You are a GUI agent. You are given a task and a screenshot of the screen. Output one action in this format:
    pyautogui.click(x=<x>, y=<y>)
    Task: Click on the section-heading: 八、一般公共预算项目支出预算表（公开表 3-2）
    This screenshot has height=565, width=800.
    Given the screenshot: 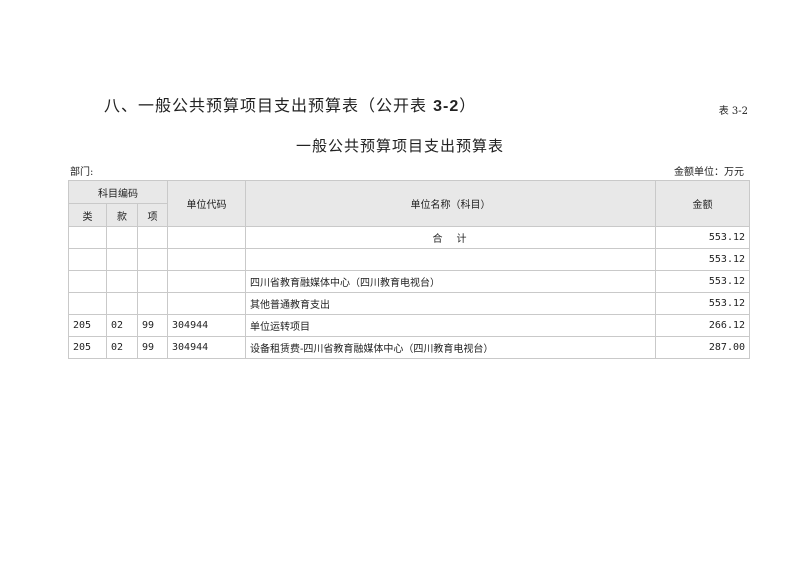 What is the action you would take?
    pyautogui.click(x=290, y=104)
    